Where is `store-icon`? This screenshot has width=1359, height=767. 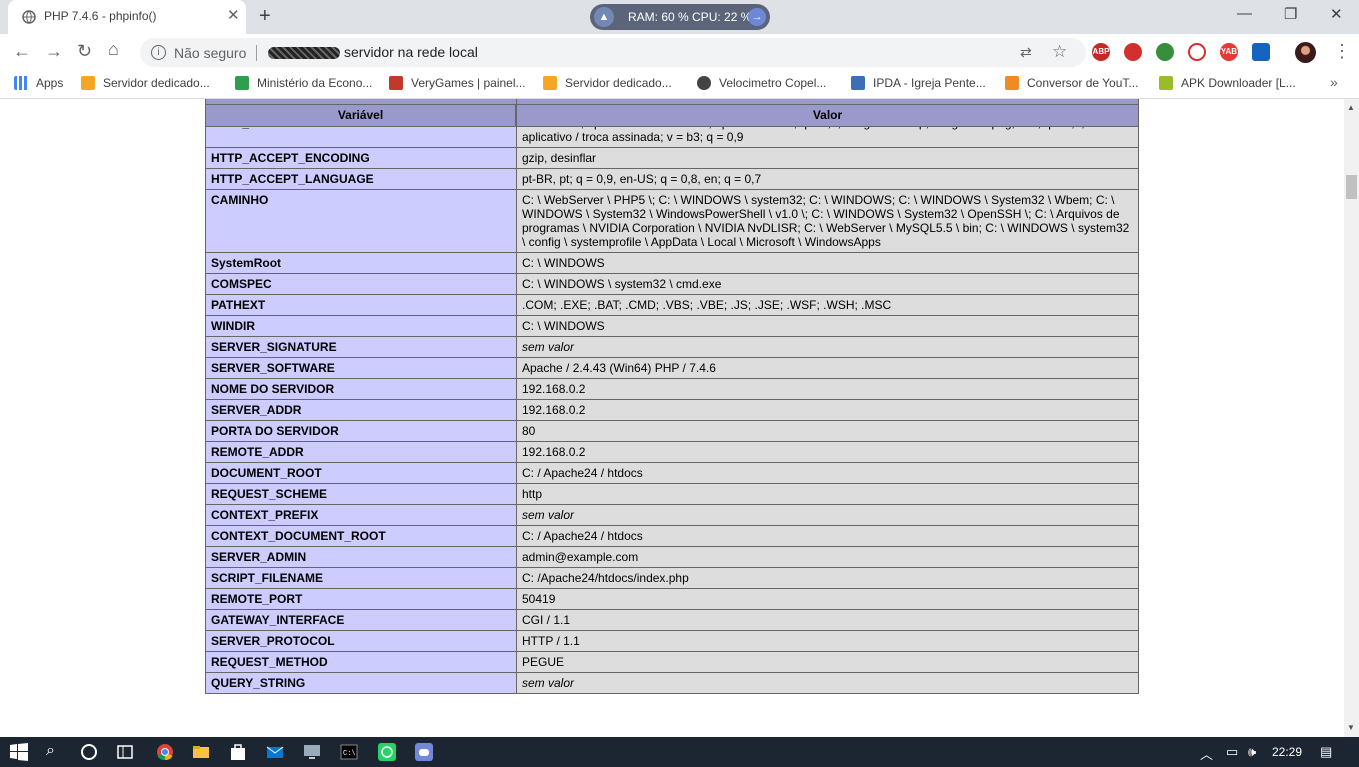 store-icon is located at coordinates (238, 752).